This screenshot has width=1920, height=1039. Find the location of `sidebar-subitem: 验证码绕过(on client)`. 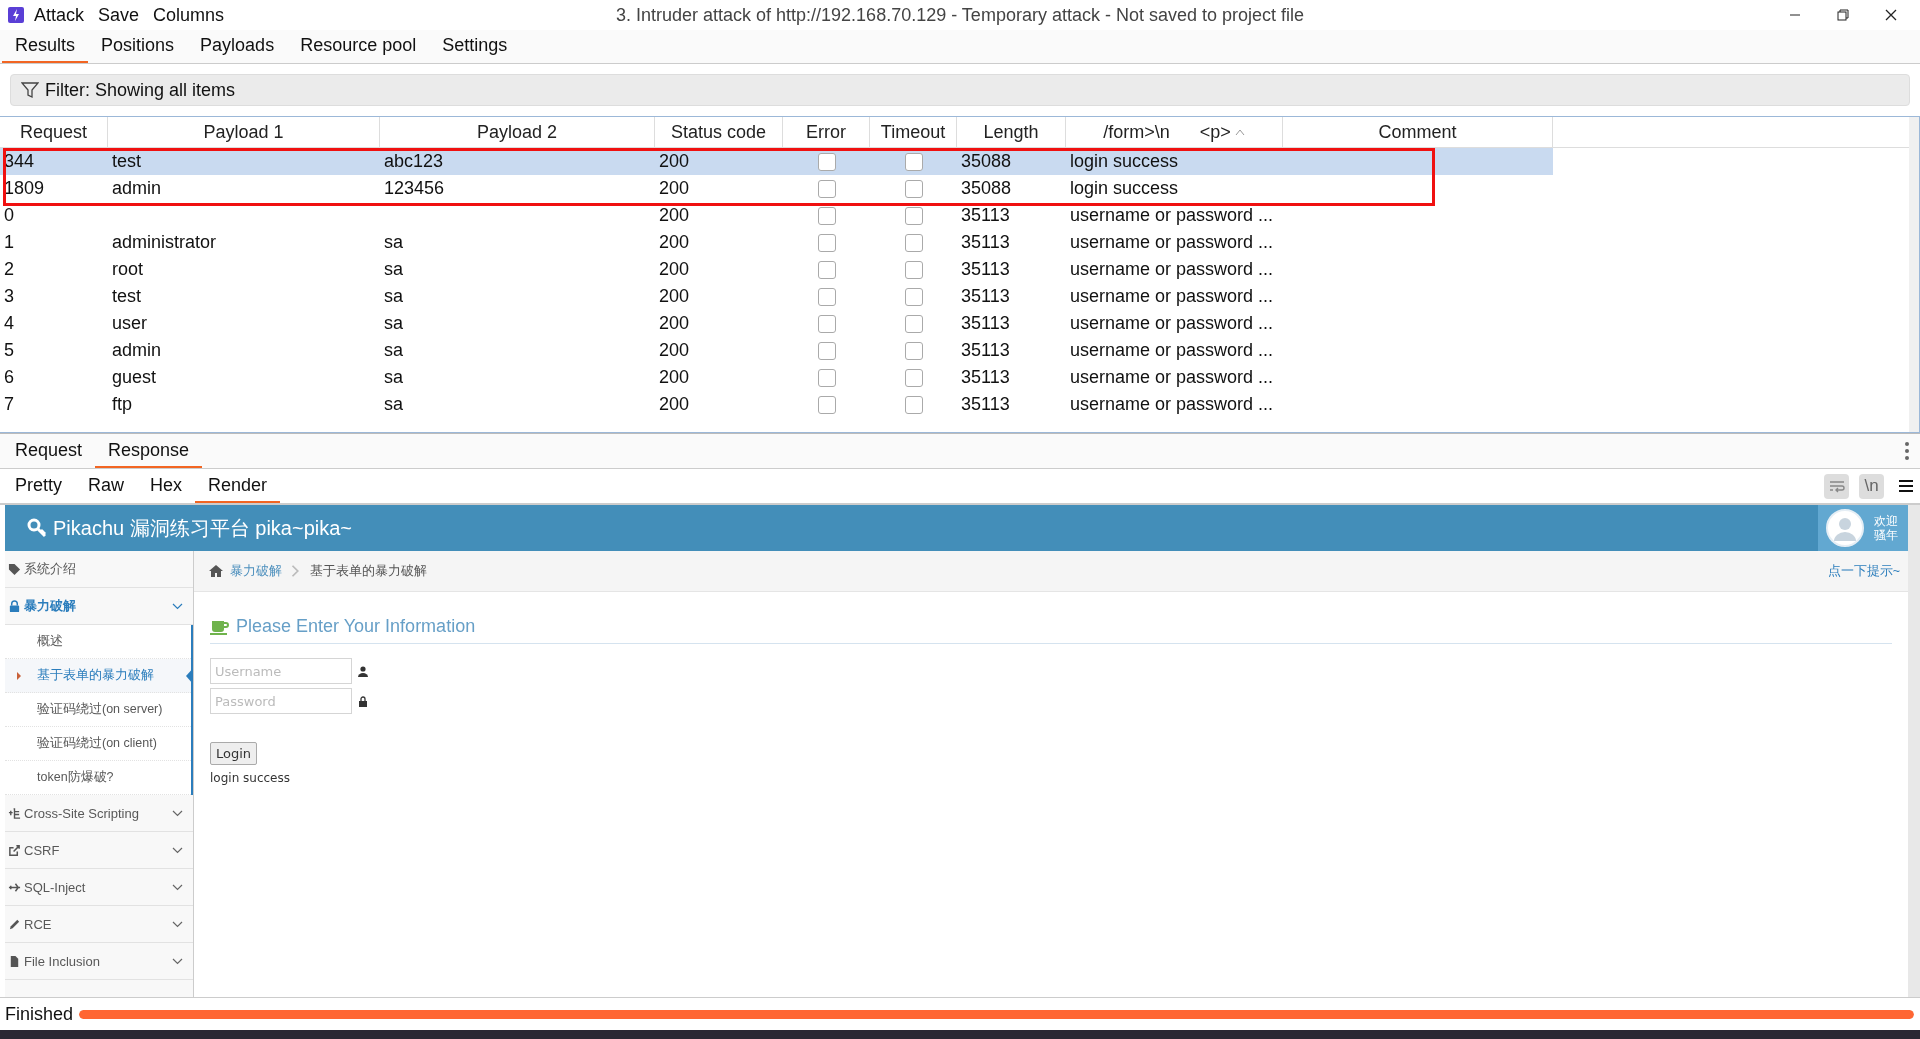

sidebar-subitem: 验证码绕过(on client) is located at coordinates (98, 744).